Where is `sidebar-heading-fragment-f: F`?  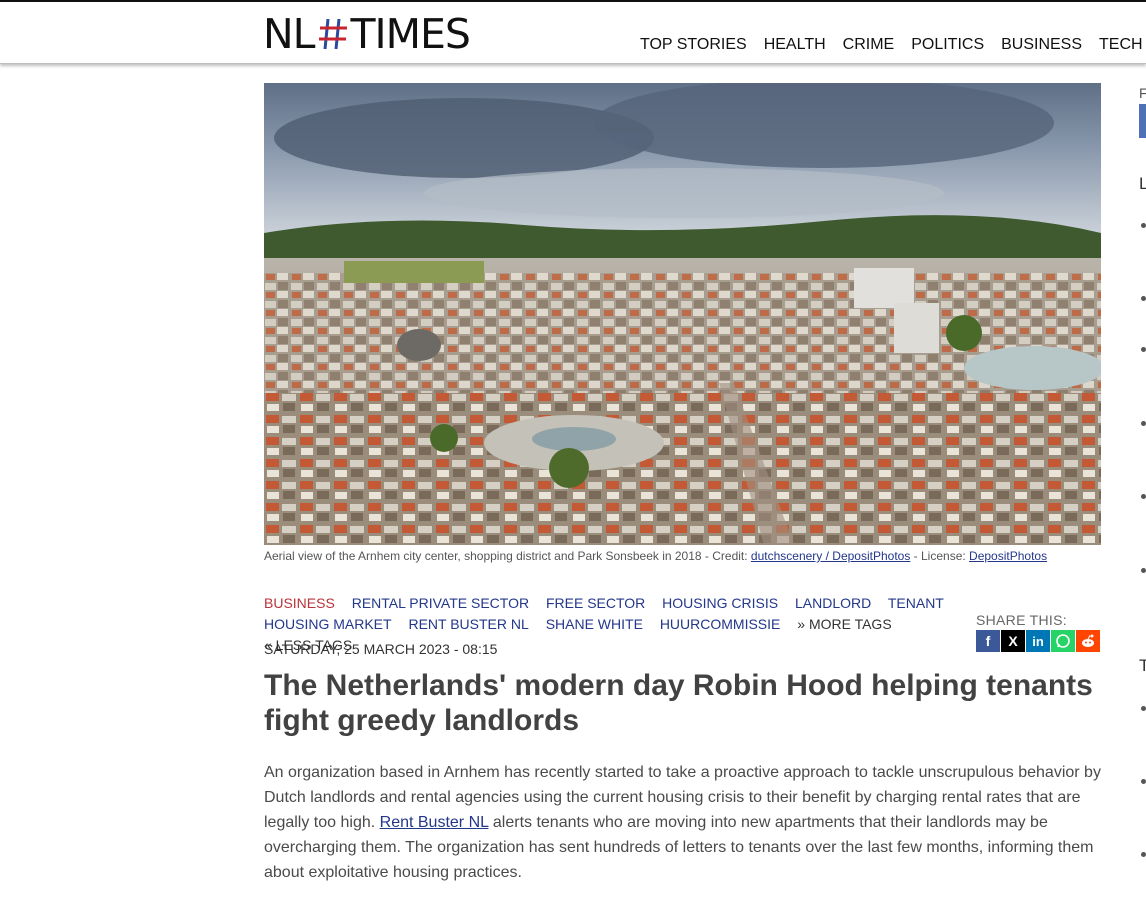 sidebar-heading-fragment-f: F is located at coordinates (1142, 93).